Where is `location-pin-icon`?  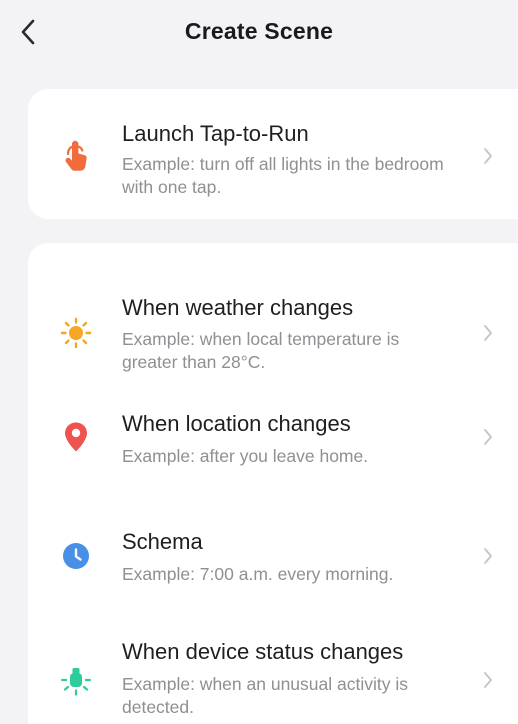 location-pin-icon is located at coordinates (76, 437).